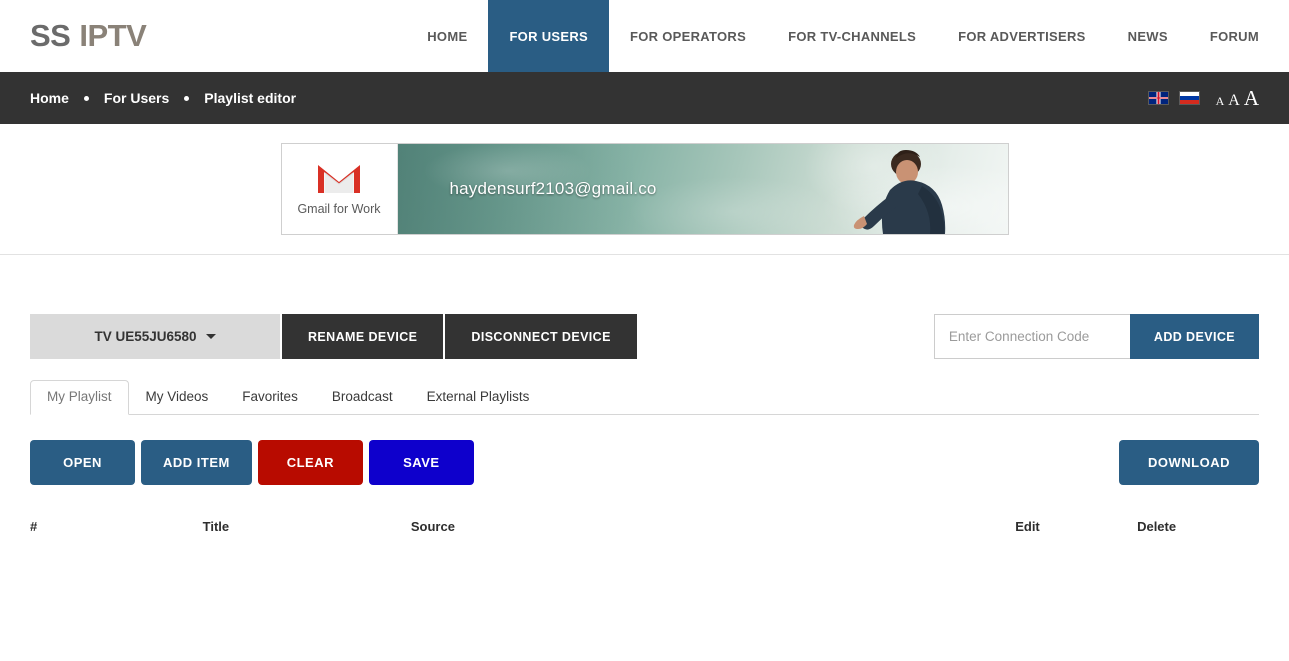 Image resolution: width=1289 pixels, height=661 pixels. Describe the element at coordinates (49, 98) in the screenshot. I see `breadcrumb-item-home: Home` at that location.